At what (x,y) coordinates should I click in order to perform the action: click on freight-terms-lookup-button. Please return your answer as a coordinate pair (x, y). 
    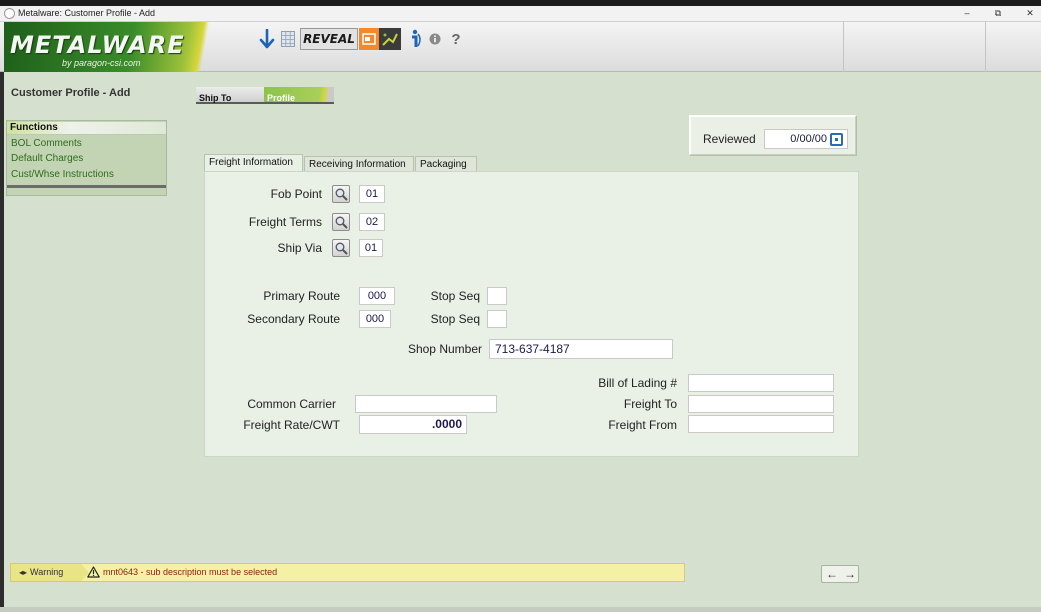
    Looking at the image, I should click on (341, 222).